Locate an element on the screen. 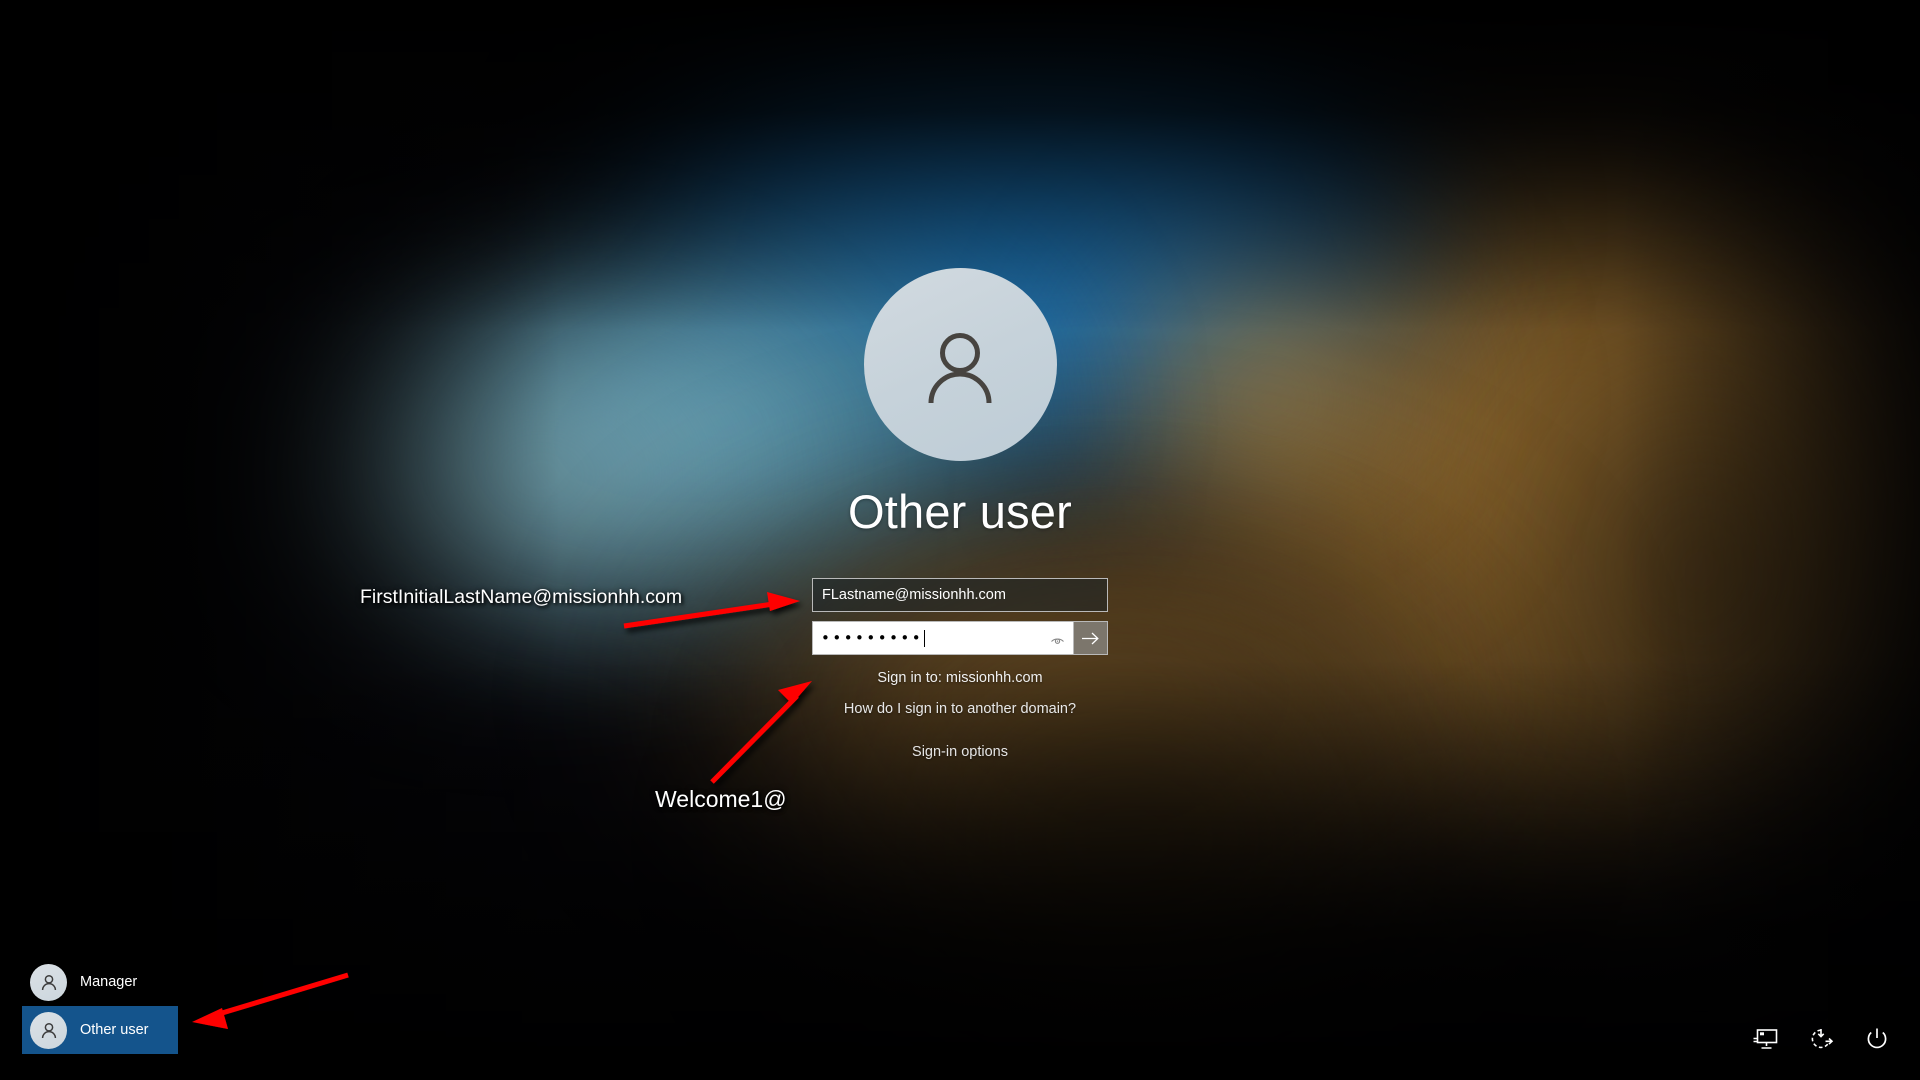 Image resolution: width=1920 pixels, height=1080 pixels. user-list-item-label: Other user is located at coordinates (114, 1029).